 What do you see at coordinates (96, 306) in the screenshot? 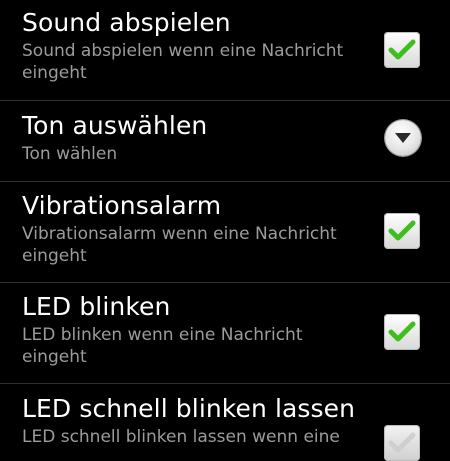
I see `setting-title: LED blinken` at bounding box center [96, 306].